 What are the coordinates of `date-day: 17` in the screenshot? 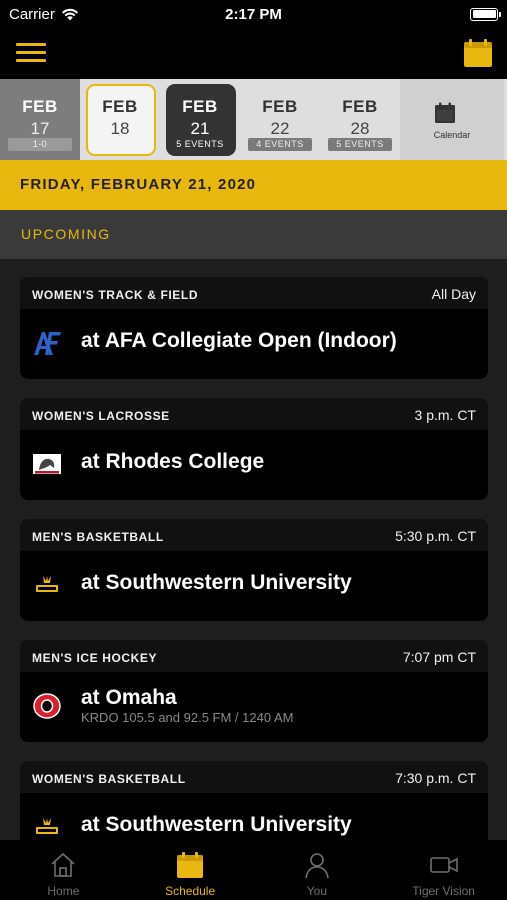 It's located at (40, 128).